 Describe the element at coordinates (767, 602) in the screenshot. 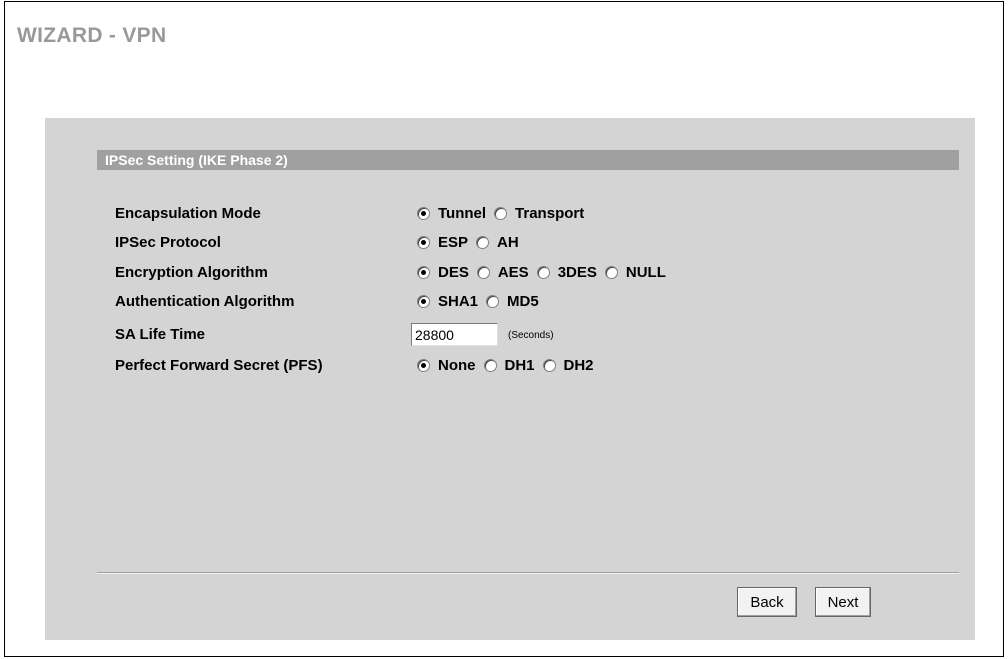

I see `back-button: Back` at that location.